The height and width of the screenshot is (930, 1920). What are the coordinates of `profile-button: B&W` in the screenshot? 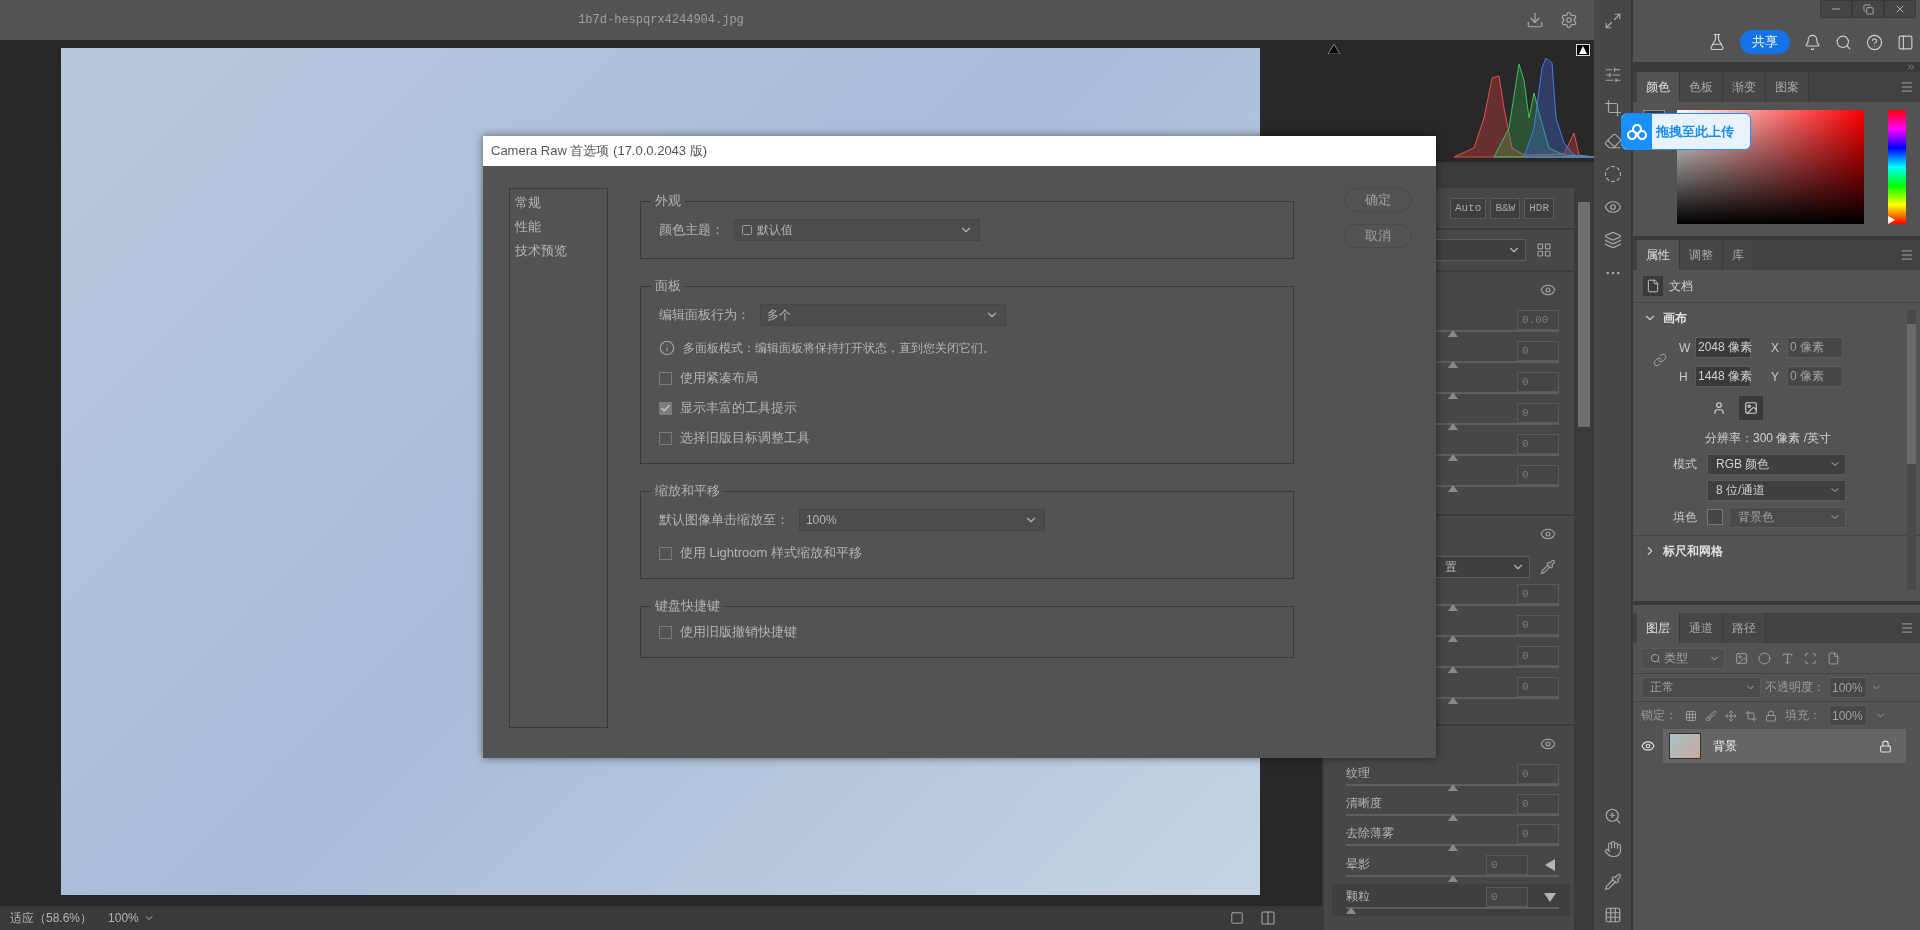 It's located at (1505, 208).